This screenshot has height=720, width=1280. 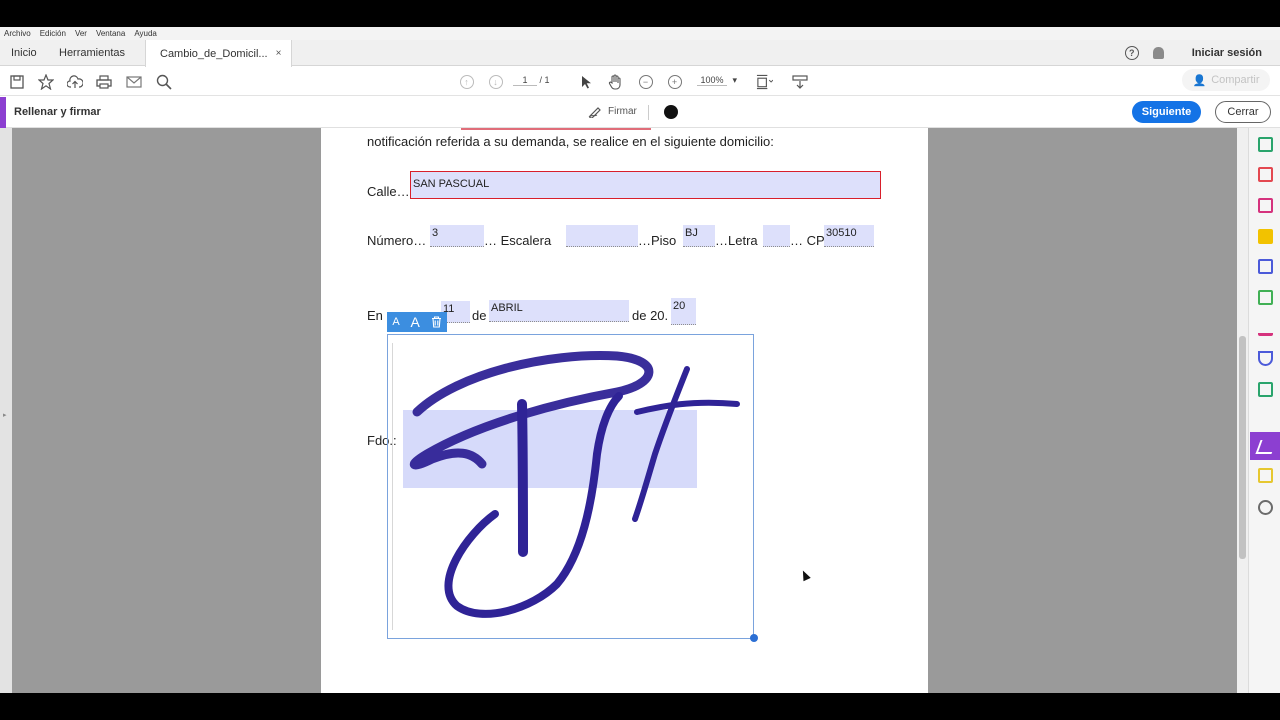 I want to click on next-button: Siguiente, so click(x=1166, y=112).